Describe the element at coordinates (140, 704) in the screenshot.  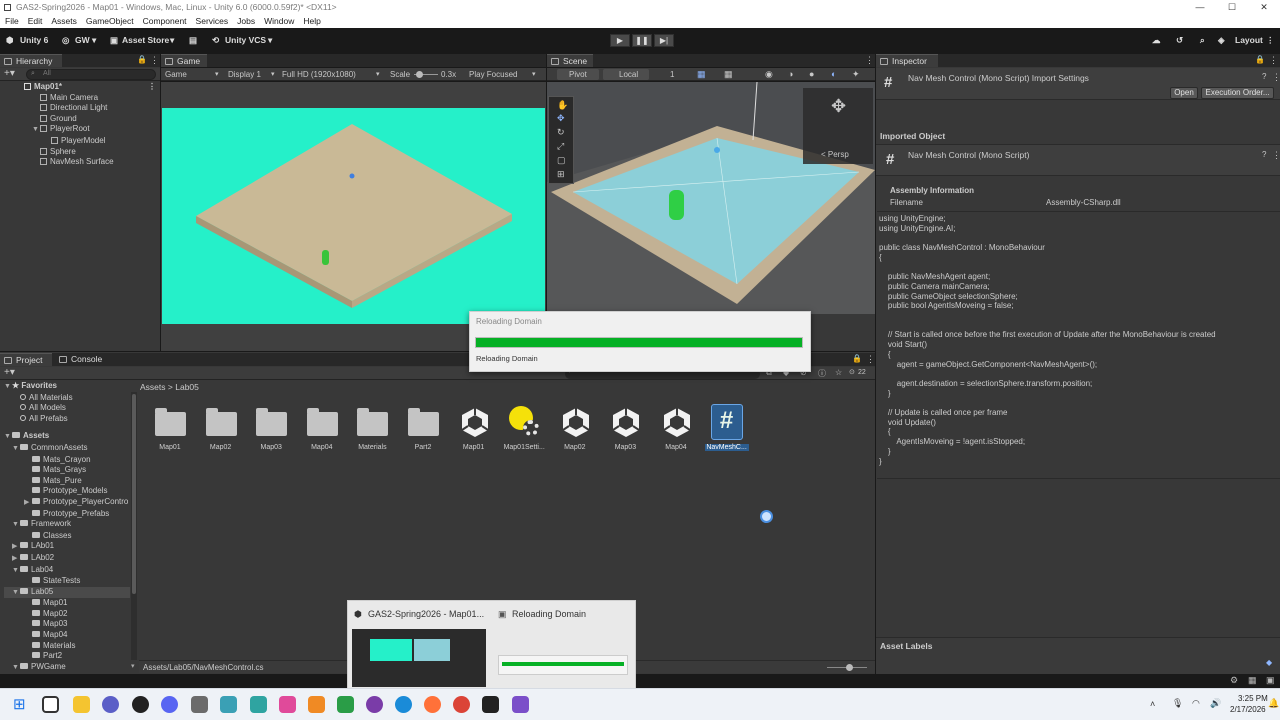
I see `steam-icon` at that location.